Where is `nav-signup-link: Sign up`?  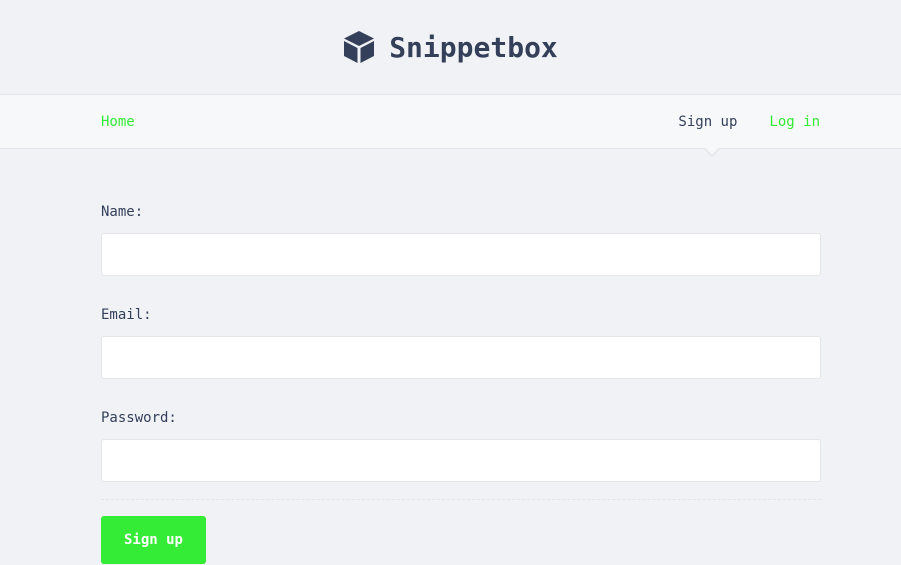 nav-signup-link: Sign up is located at coordinates (707, 122).